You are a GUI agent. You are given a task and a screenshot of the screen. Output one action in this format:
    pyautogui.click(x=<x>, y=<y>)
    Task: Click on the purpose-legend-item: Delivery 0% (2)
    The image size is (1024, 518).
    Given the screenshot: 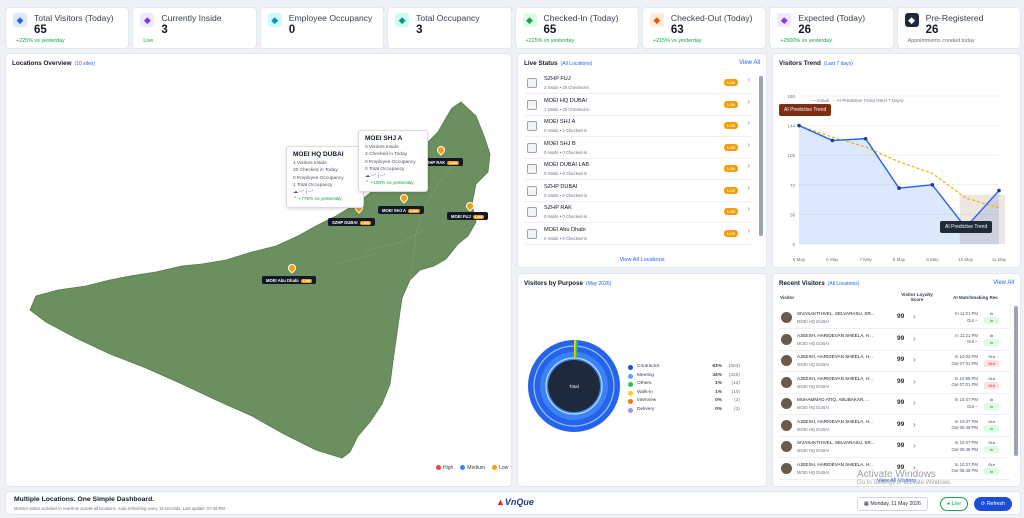 What is the action you would take?
    pyautogui.click(x=684, y=411)
    